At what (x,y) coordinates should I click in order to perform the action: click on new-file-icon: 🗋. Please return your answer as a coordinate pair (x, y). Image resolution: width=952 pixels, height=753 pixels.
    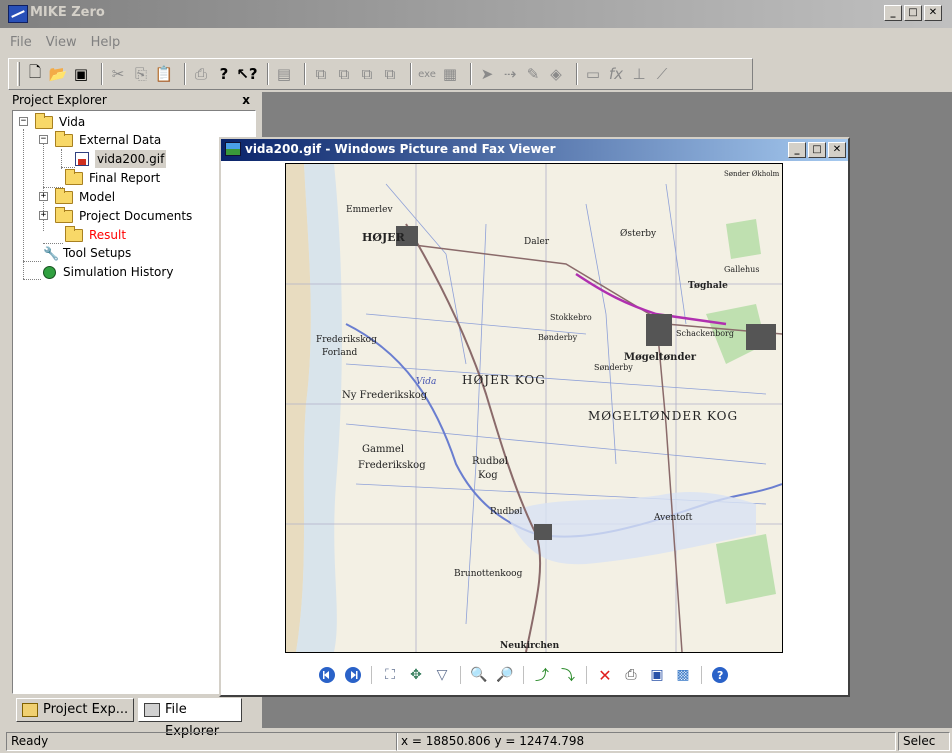
    Looking at the image, I should click on (35, 73).